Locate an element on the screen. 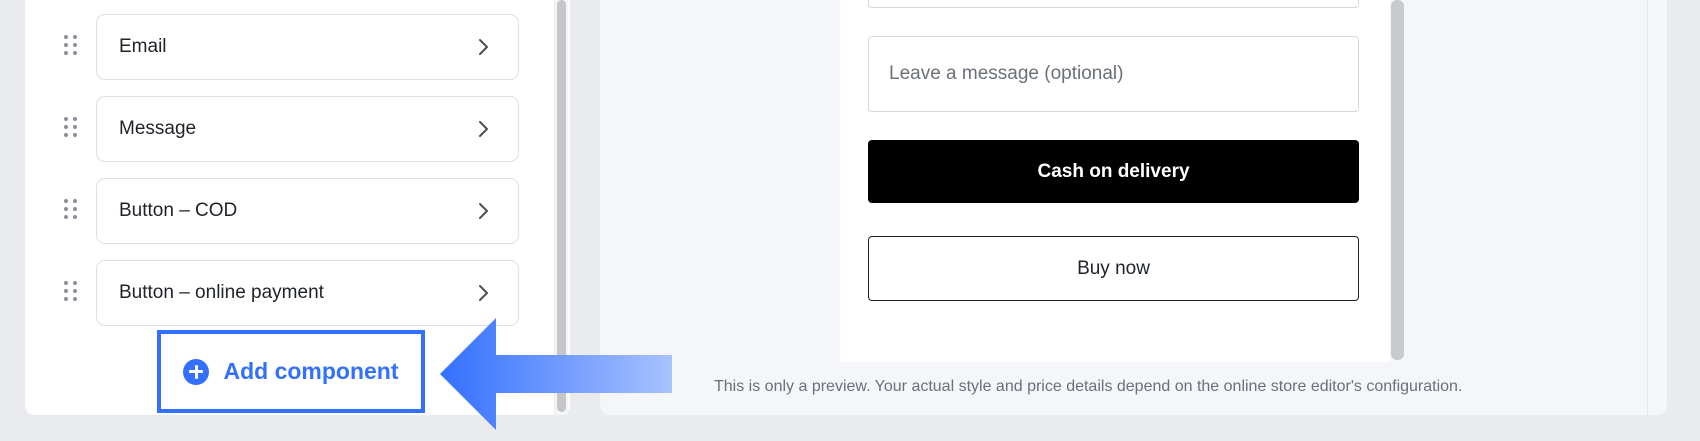 The image size is (1700, 441). component-card-button-cod: Button – COD is located at coordinates (307, 211).